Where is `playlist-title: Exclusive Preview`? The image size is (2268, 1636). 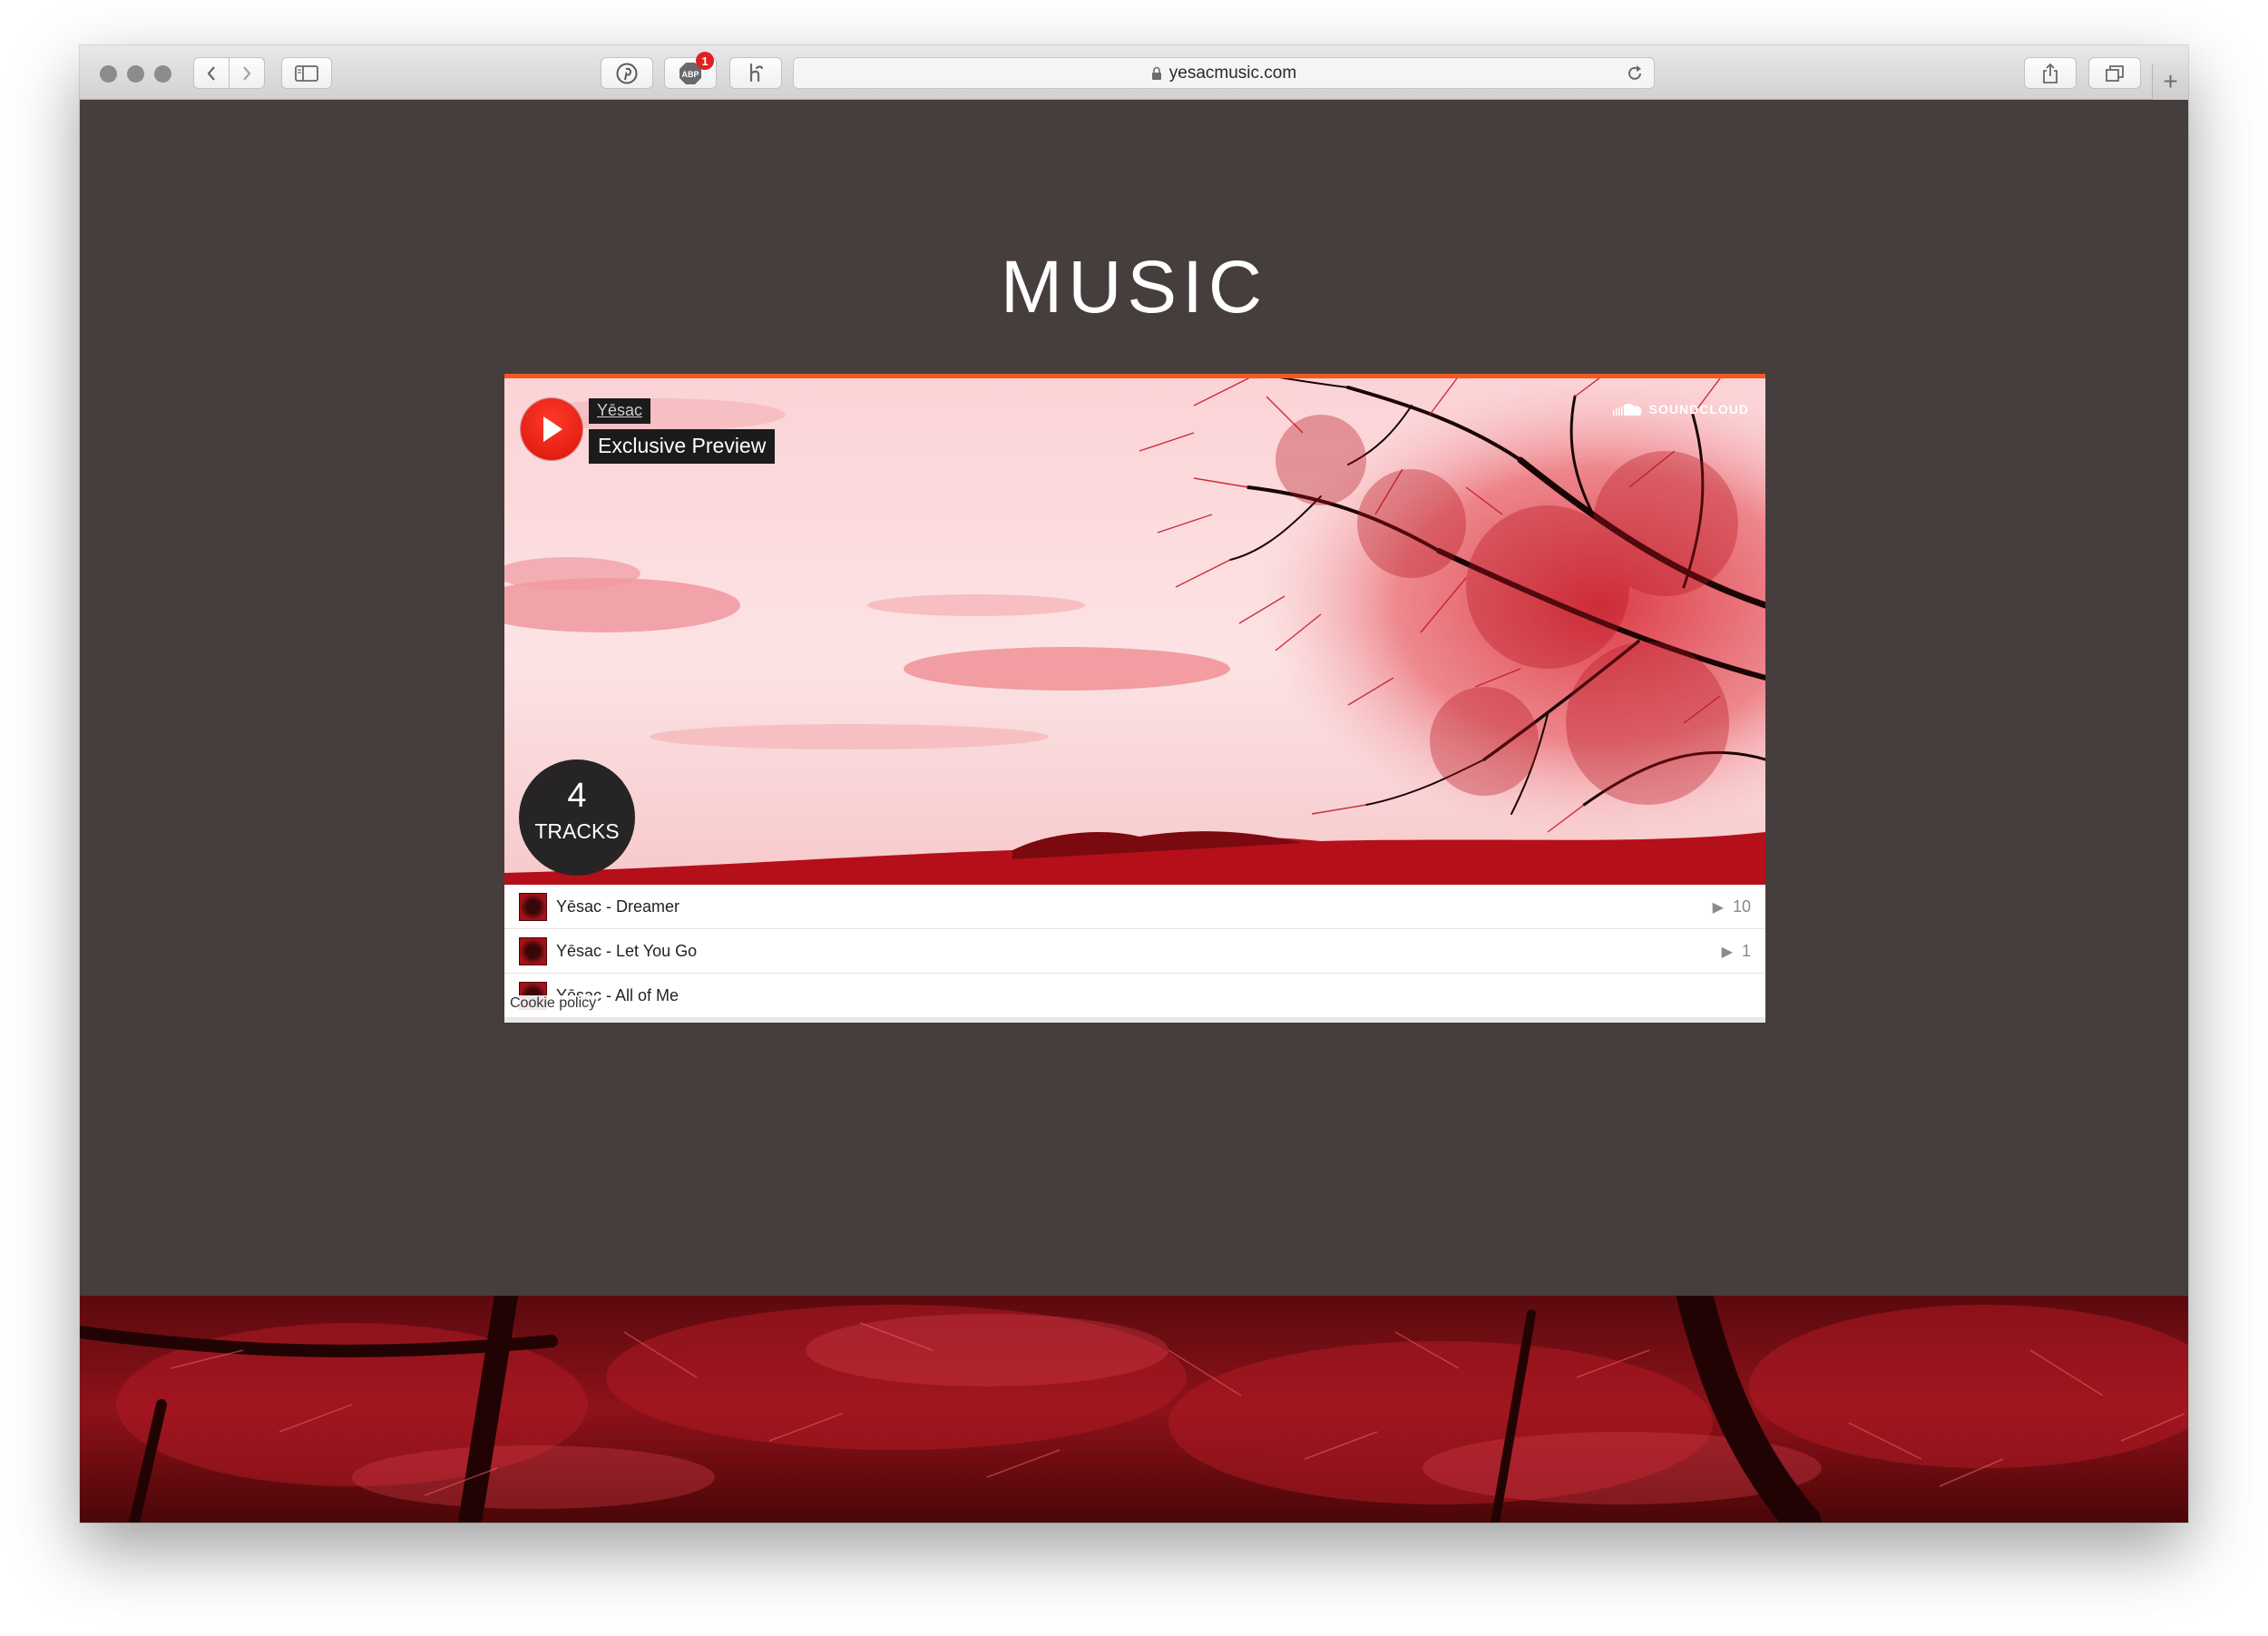
playlist-title: Exclusive Preview is located at coordinates (683, 446).